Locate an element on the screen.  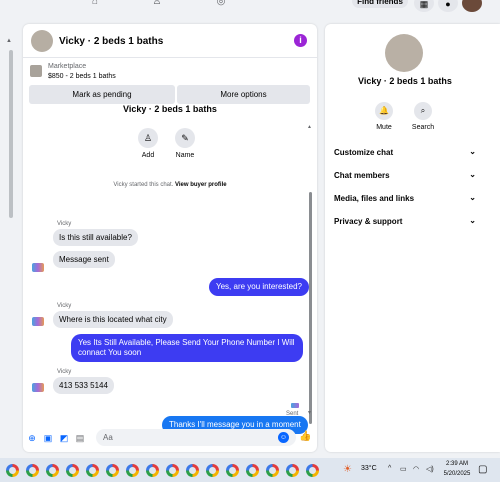
item-label: Customize chat is located at coordinates (364, 152).